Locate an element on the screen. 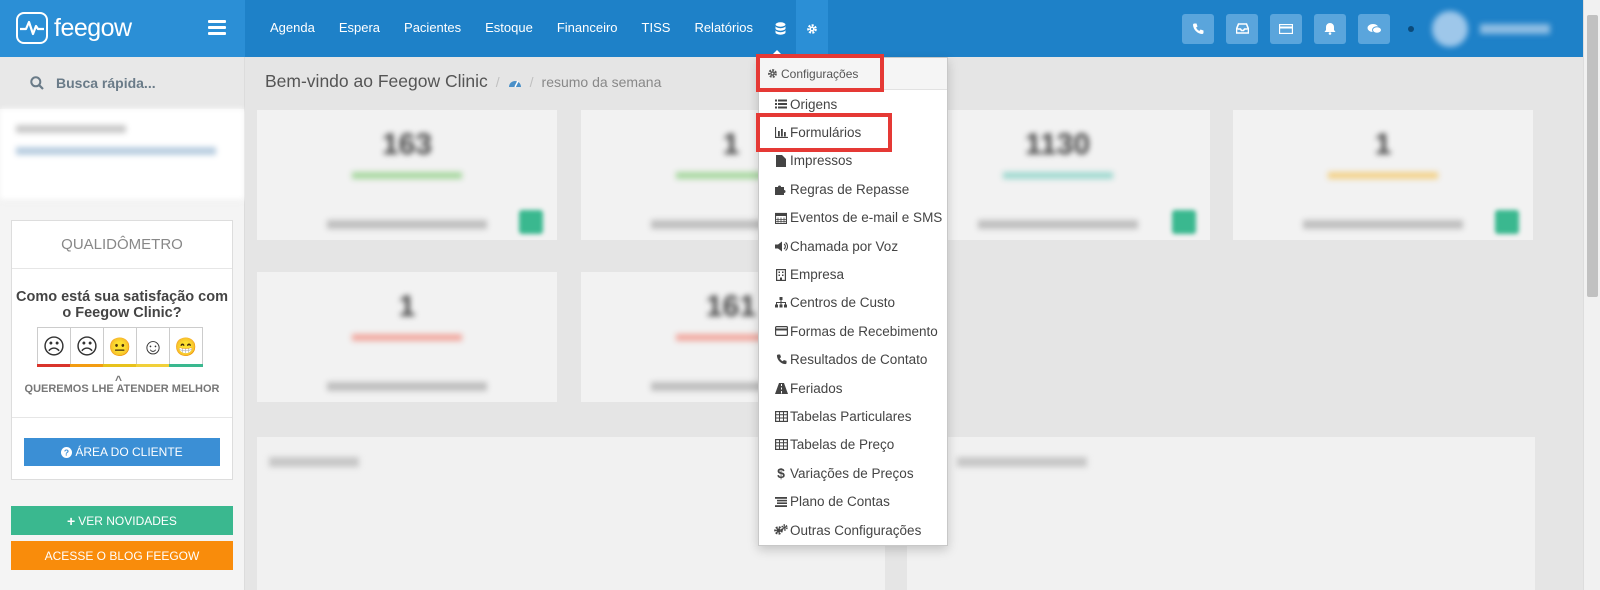  ver-novidades-label: VER NOVIDADES is located at coordinates (127, 520).